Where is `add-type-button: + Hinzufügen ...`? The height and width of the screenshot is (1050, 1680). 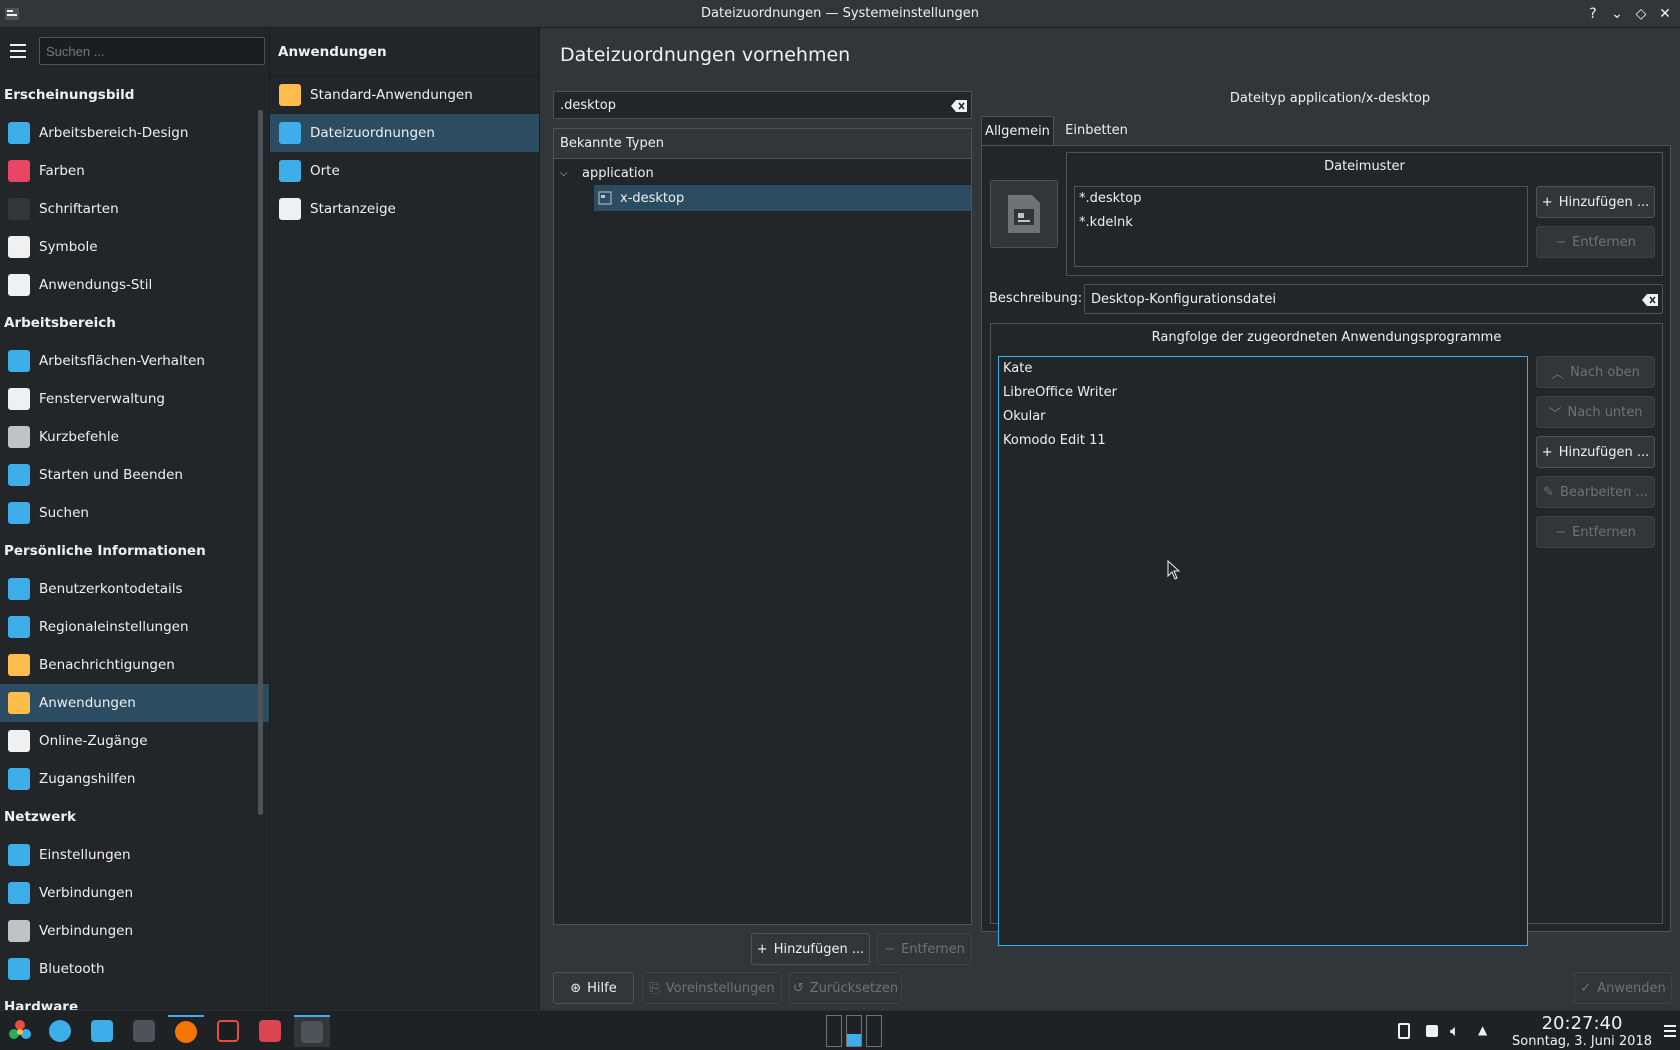
add-type-button: + Hinzufügen ... is located at coordinates (810, 949).